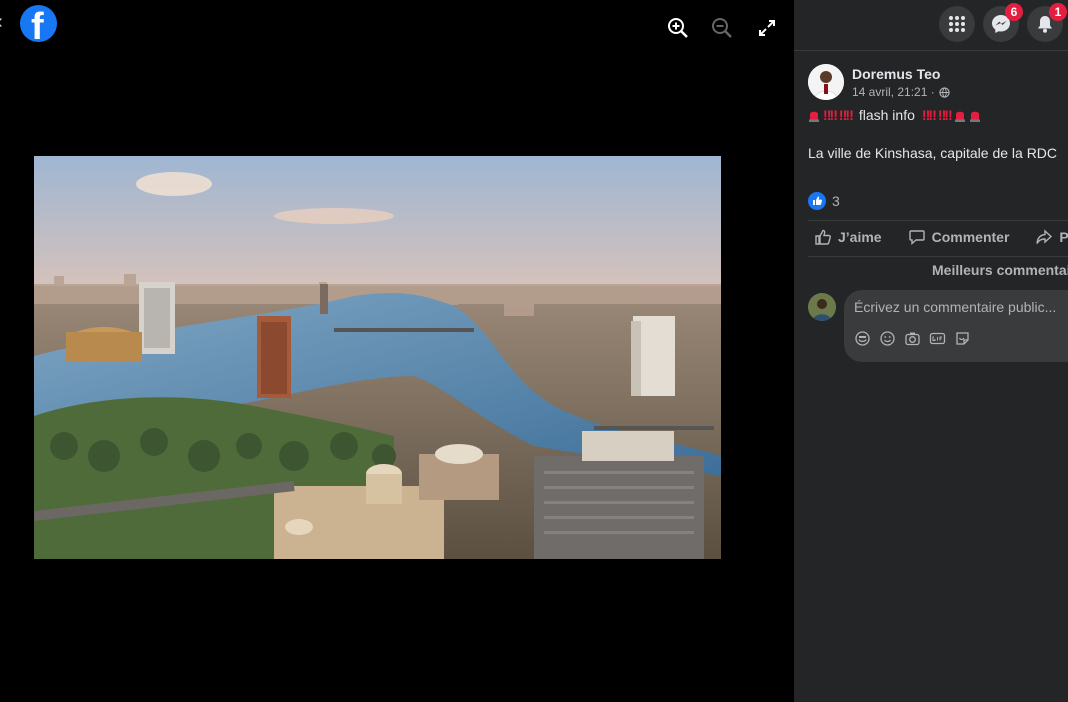 This screenshot has height=702, width=1068. I want to click on author-name: Doremus Teo, so click(896, 74).